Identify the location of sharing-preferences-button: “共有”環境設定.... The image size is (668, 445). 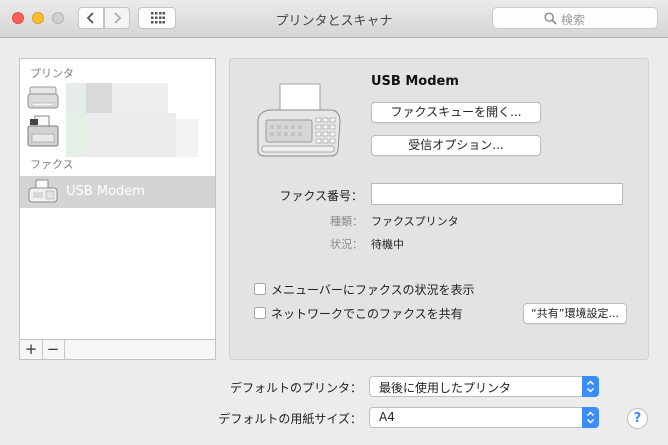
(575, 313).